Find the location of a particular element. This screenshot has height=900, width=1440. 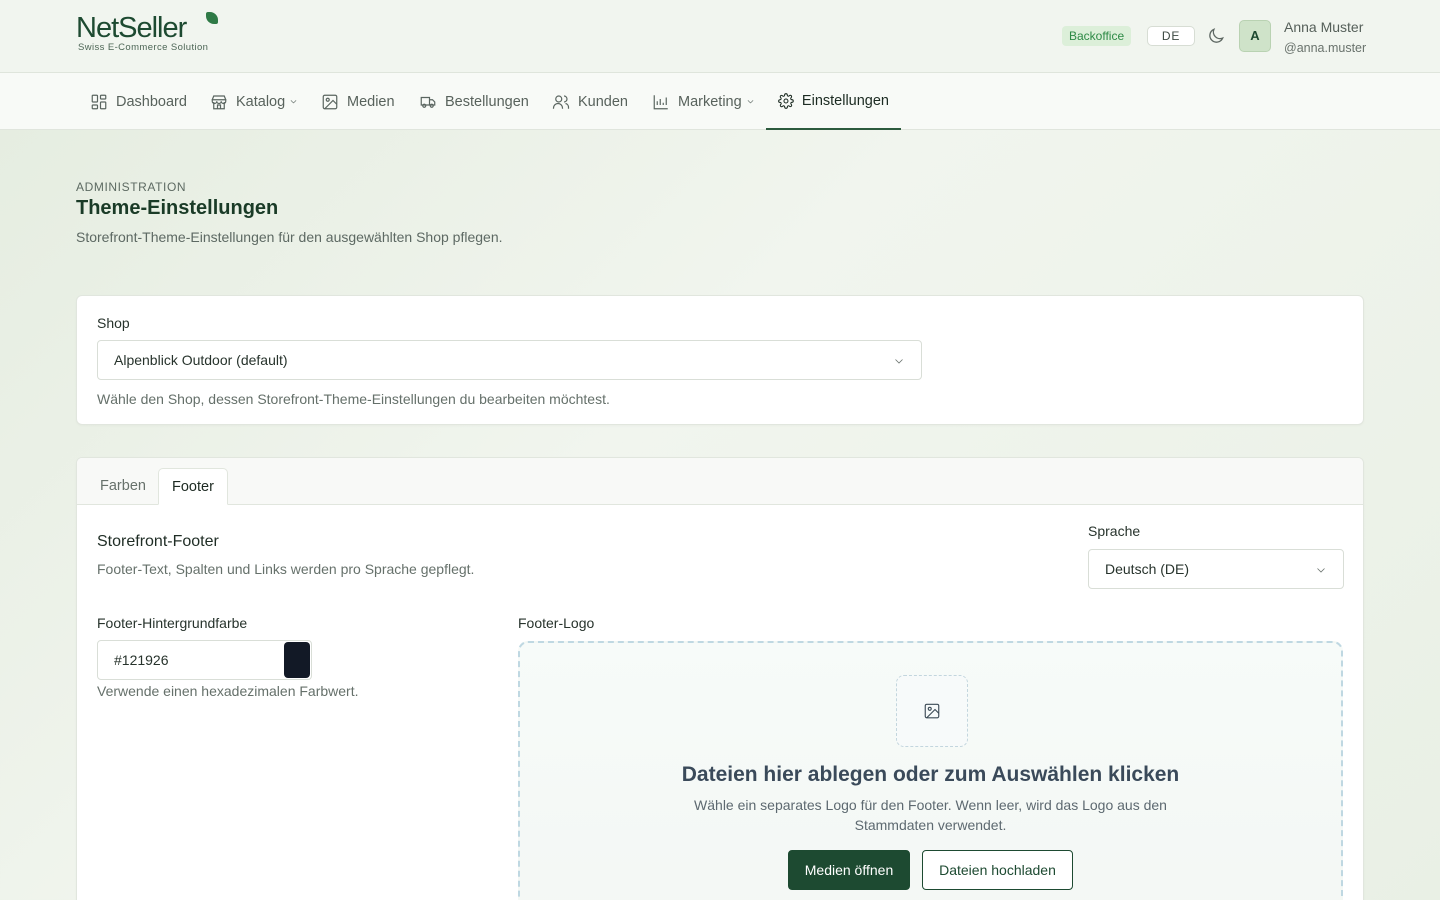

nav-label: Einstellungen is located at coordinates (845, 100).